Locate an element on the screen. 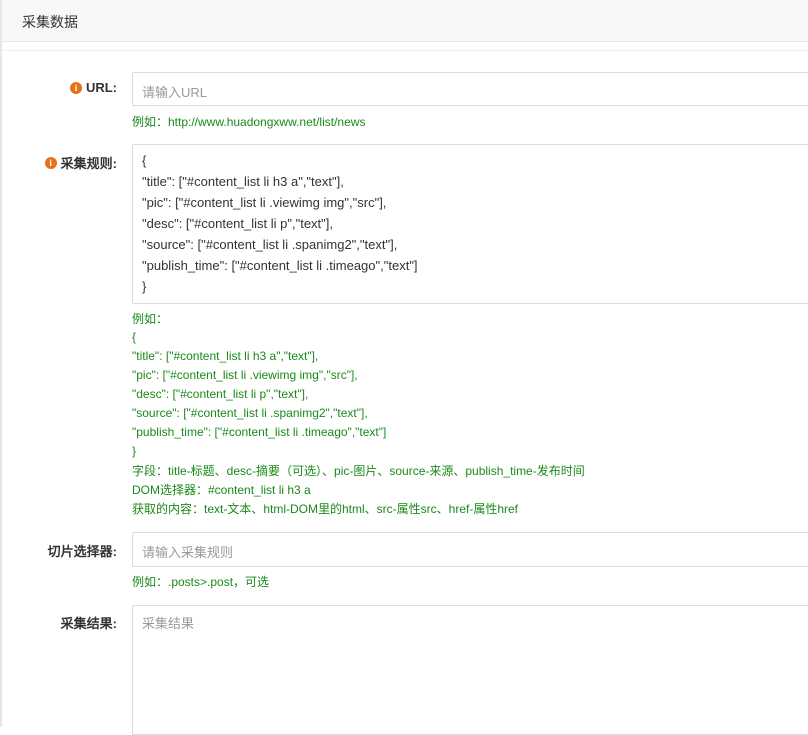  slice-label: 切片选择器: is located at coordinates (82, 550).